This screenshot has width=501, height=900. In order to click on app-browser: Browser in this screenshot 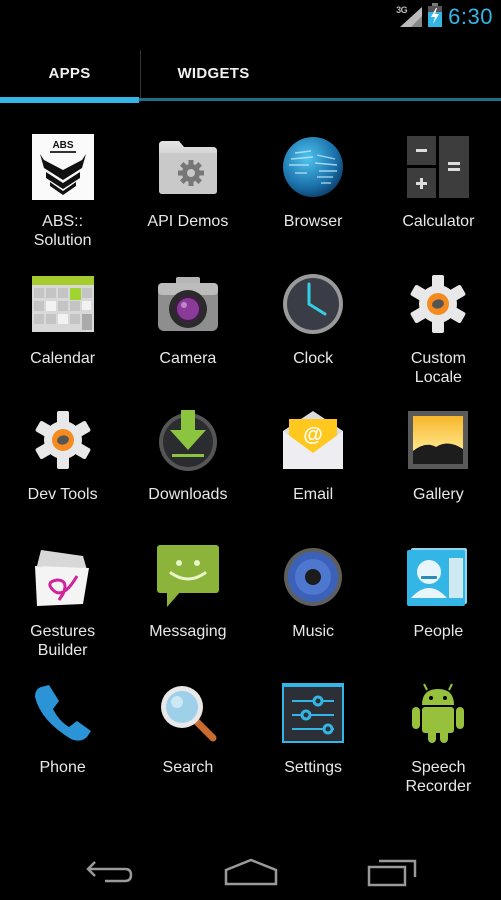, I will do `click(313, 198)`.